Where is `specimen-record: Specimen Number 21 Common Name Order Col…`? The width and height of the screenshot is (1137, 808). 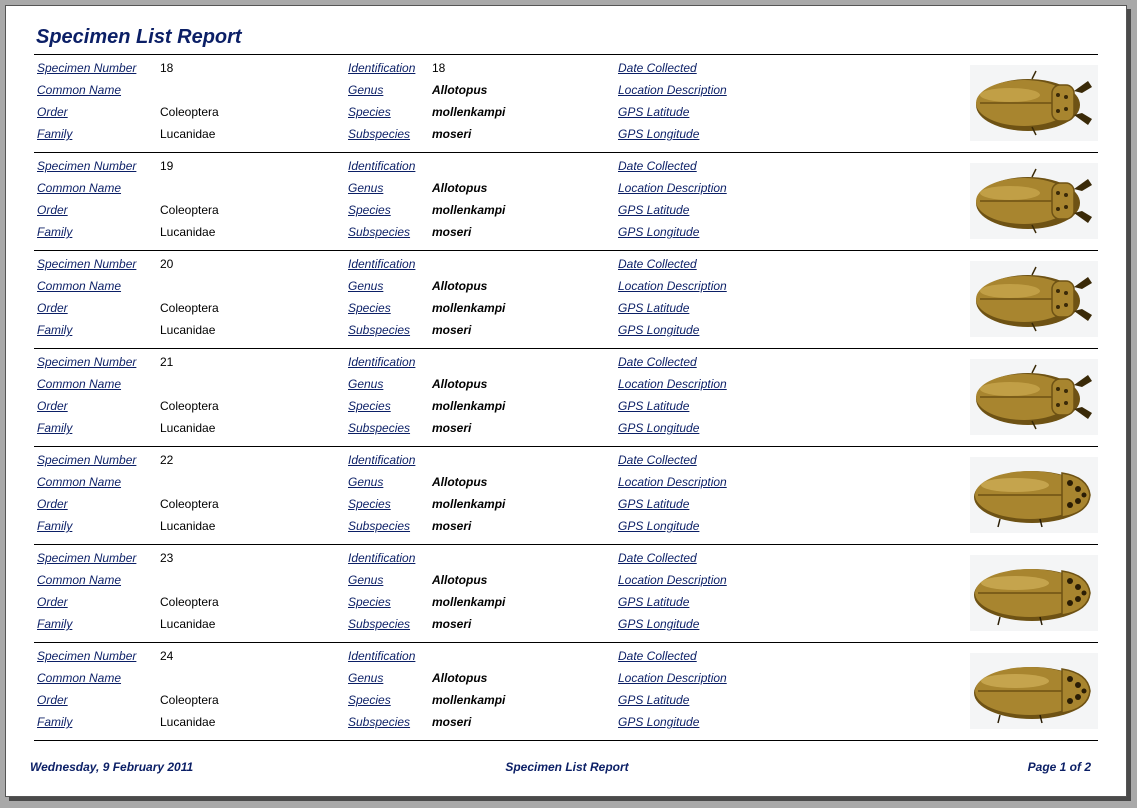 specimen-record: Specimen Number 21 Common Name Order Col… is located at coordinates (566, 398).